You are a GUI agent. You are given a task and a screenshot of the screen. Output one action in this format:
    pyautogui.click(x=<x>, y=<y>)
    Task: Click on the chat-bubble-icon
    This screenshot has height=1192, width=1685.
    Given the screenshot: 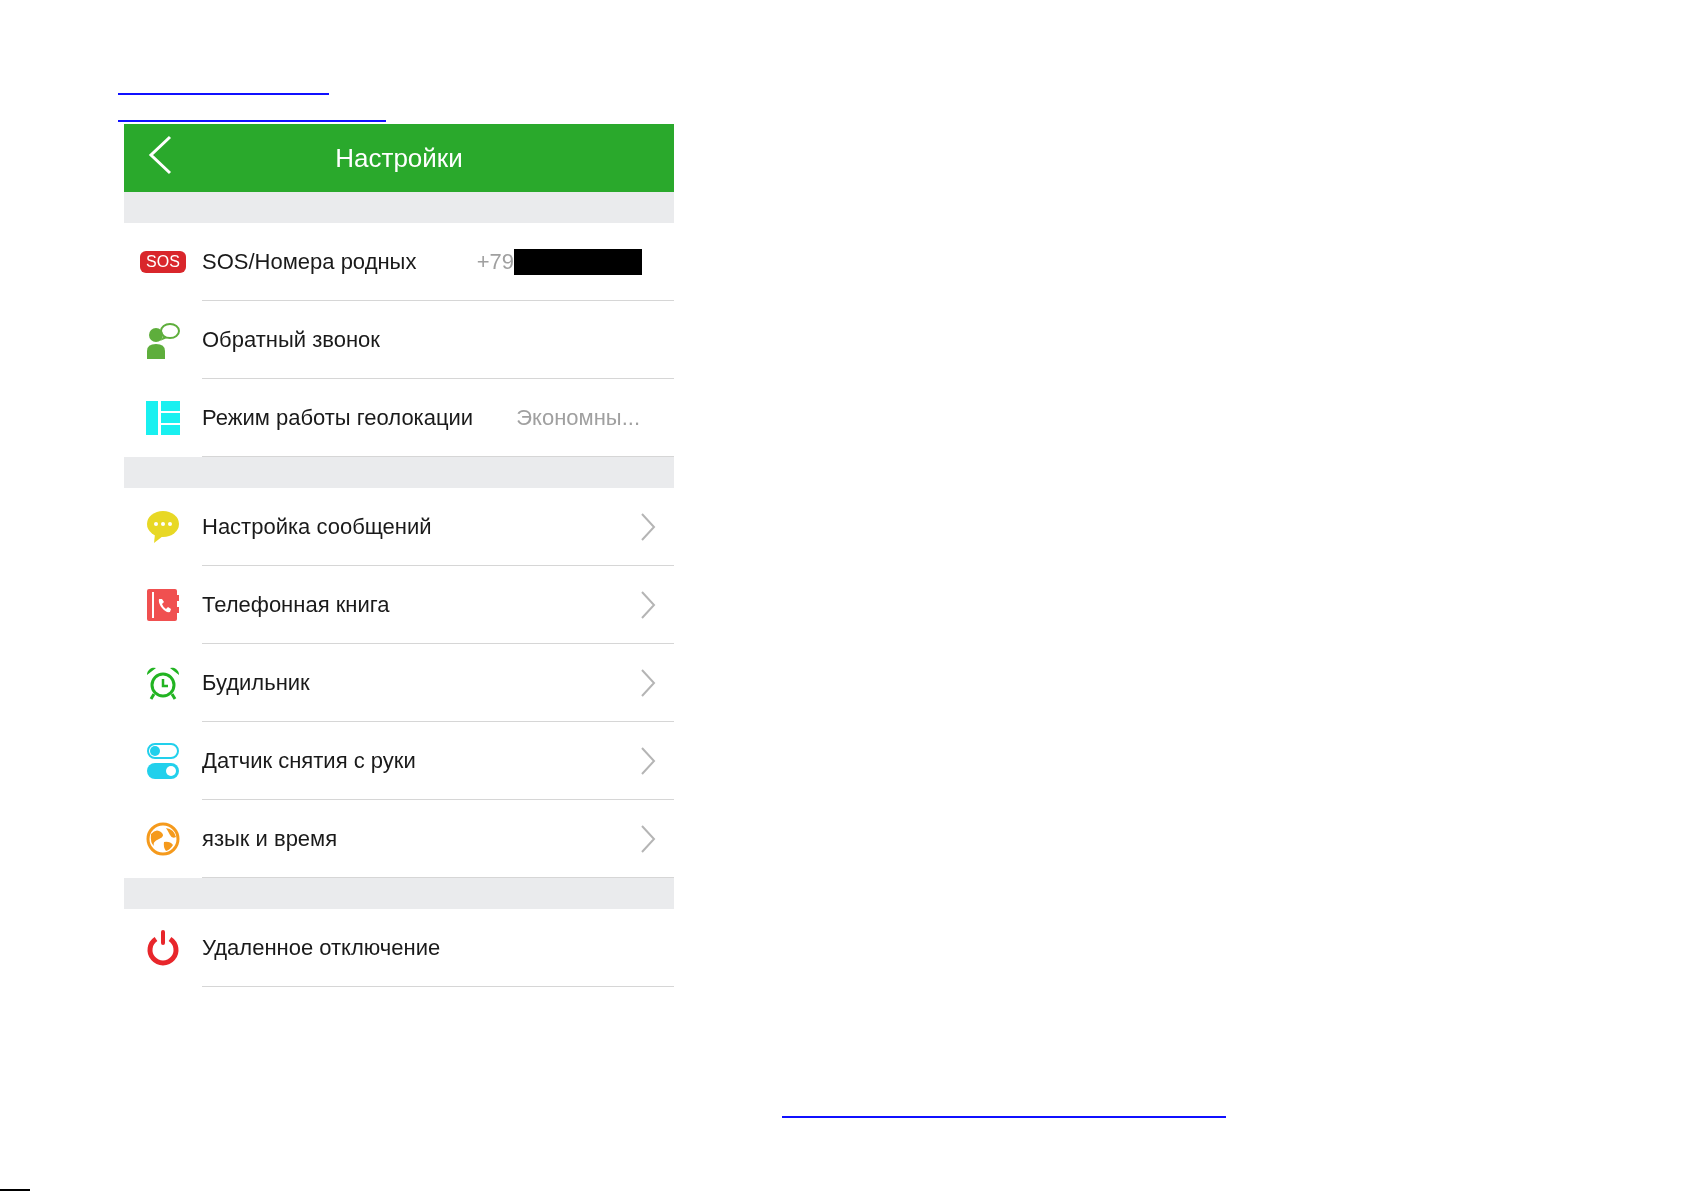 What is the action you would take?
    pyautogui.click(x=163, y=527)
    